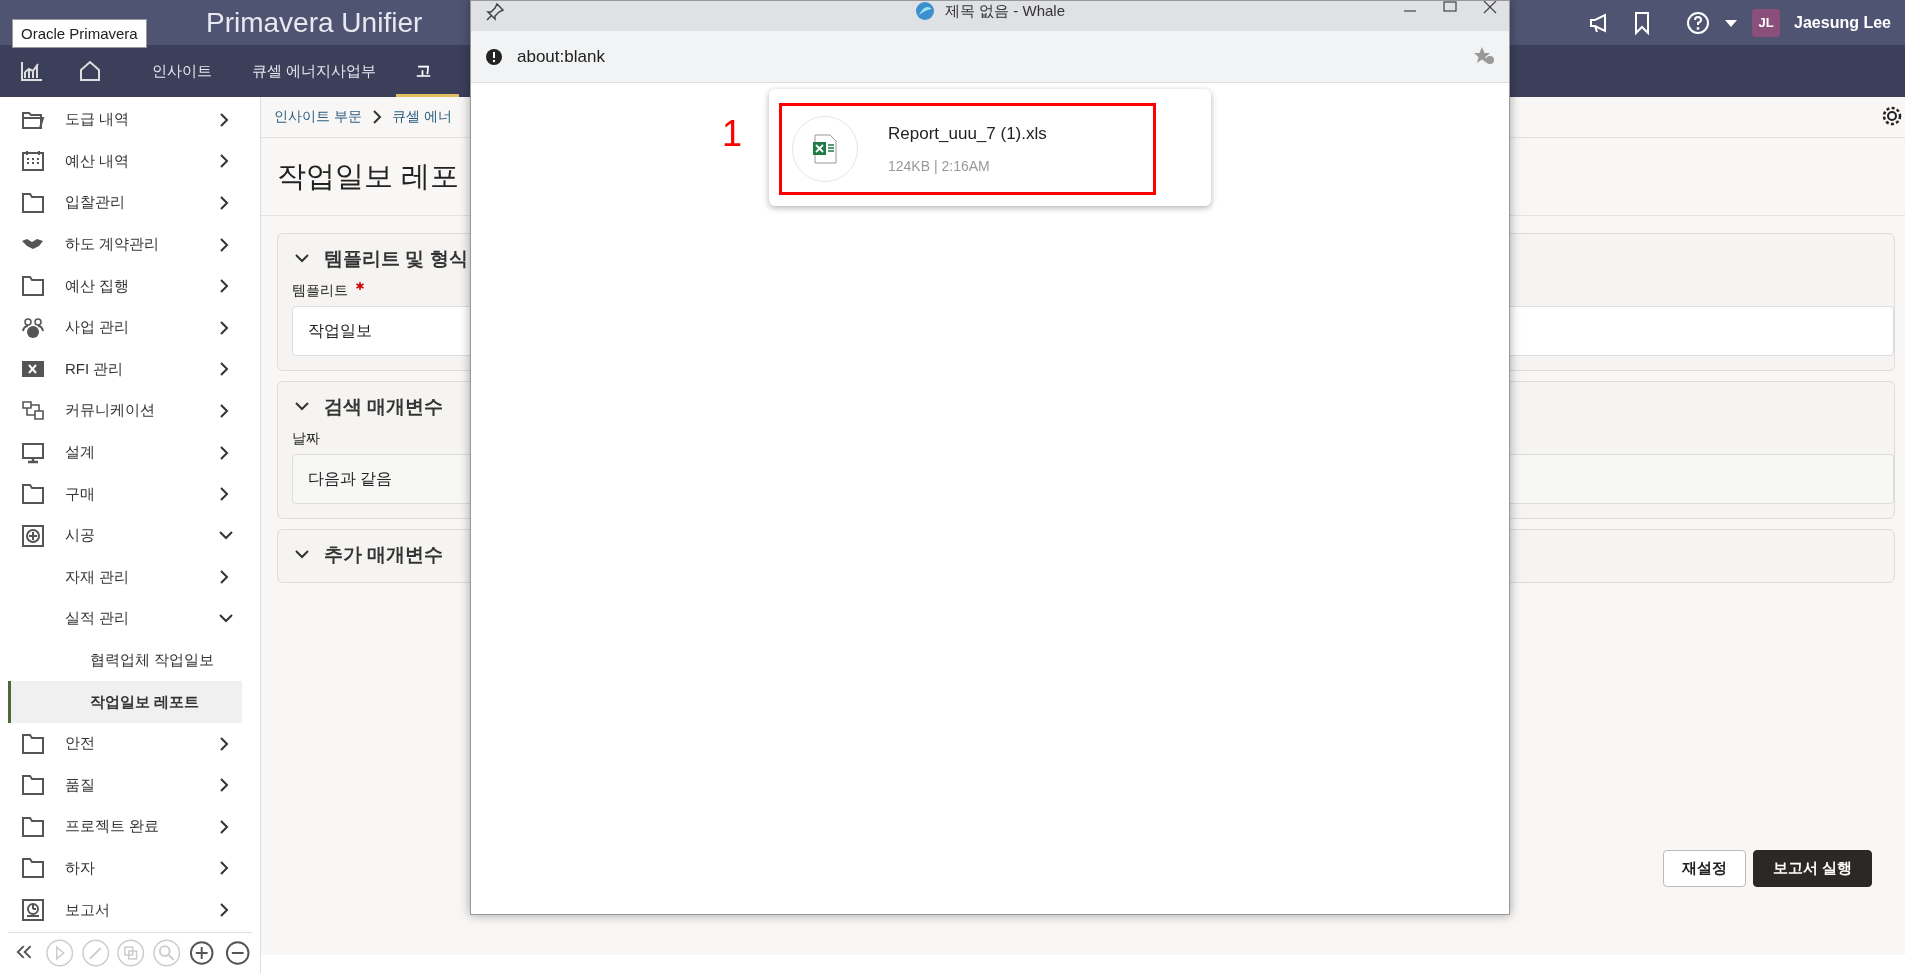 The image size is (1905, 973). Describe the element at coordinates (421, 117) in the screenshot. I see `breadcrumb-link: 큐셀 에너` at that location.